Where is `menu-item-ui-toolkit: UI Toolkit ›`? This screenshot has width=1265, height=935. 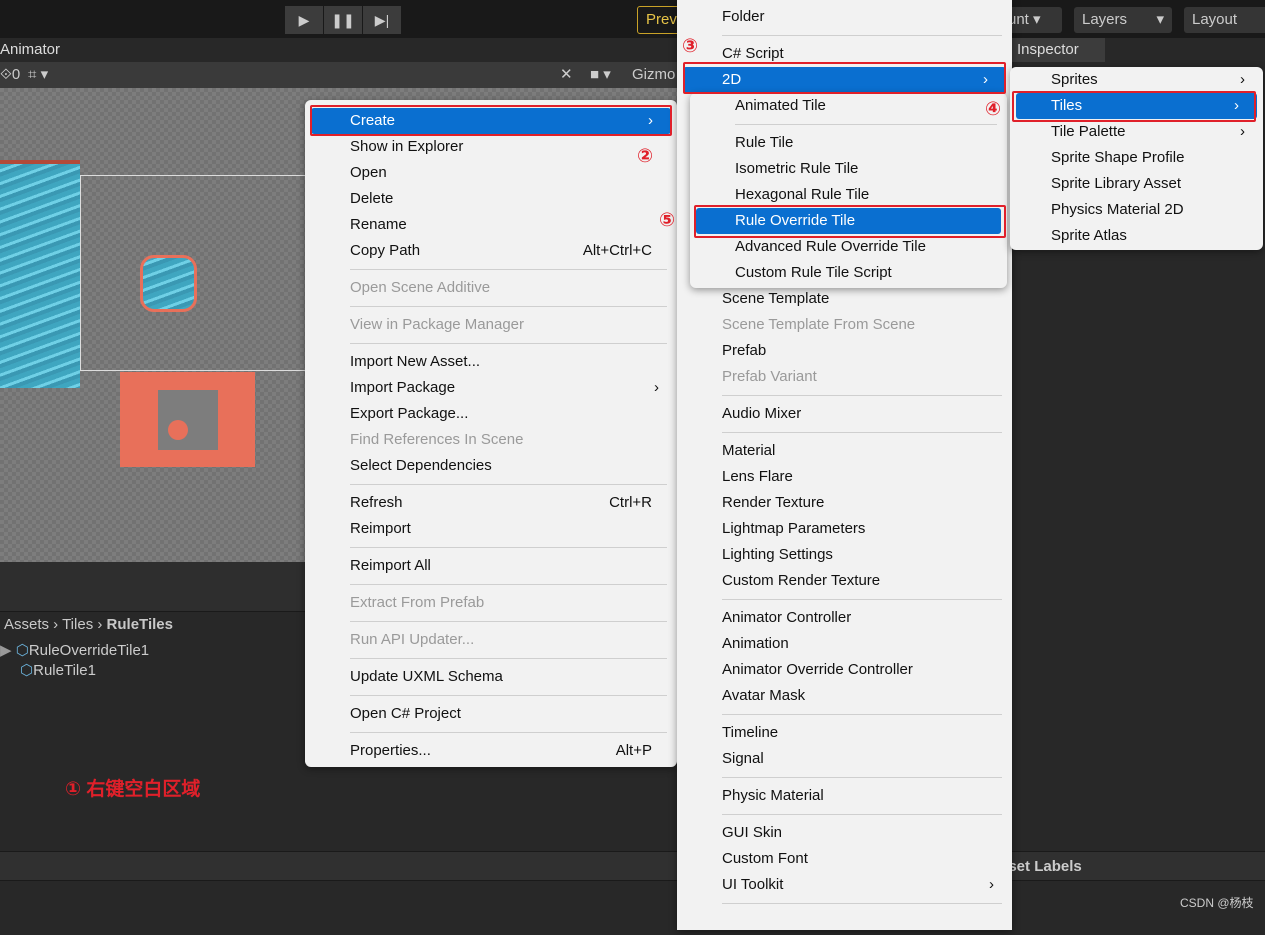
menu-item-ui-toolkit: UI Toolkit › is located at coordinates (844, 885).